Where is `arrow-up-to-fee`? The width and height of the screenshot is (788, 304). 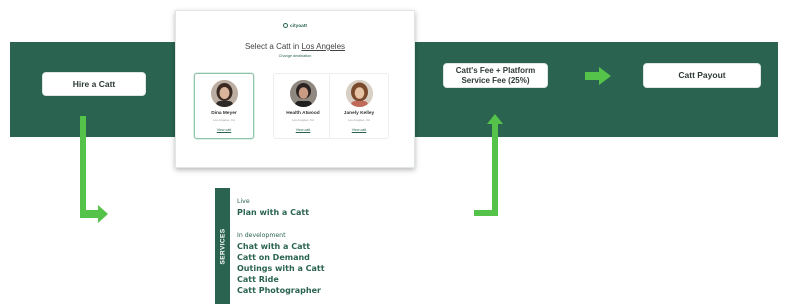
arrow-up-to-fee is located at coordinates (488, 165).